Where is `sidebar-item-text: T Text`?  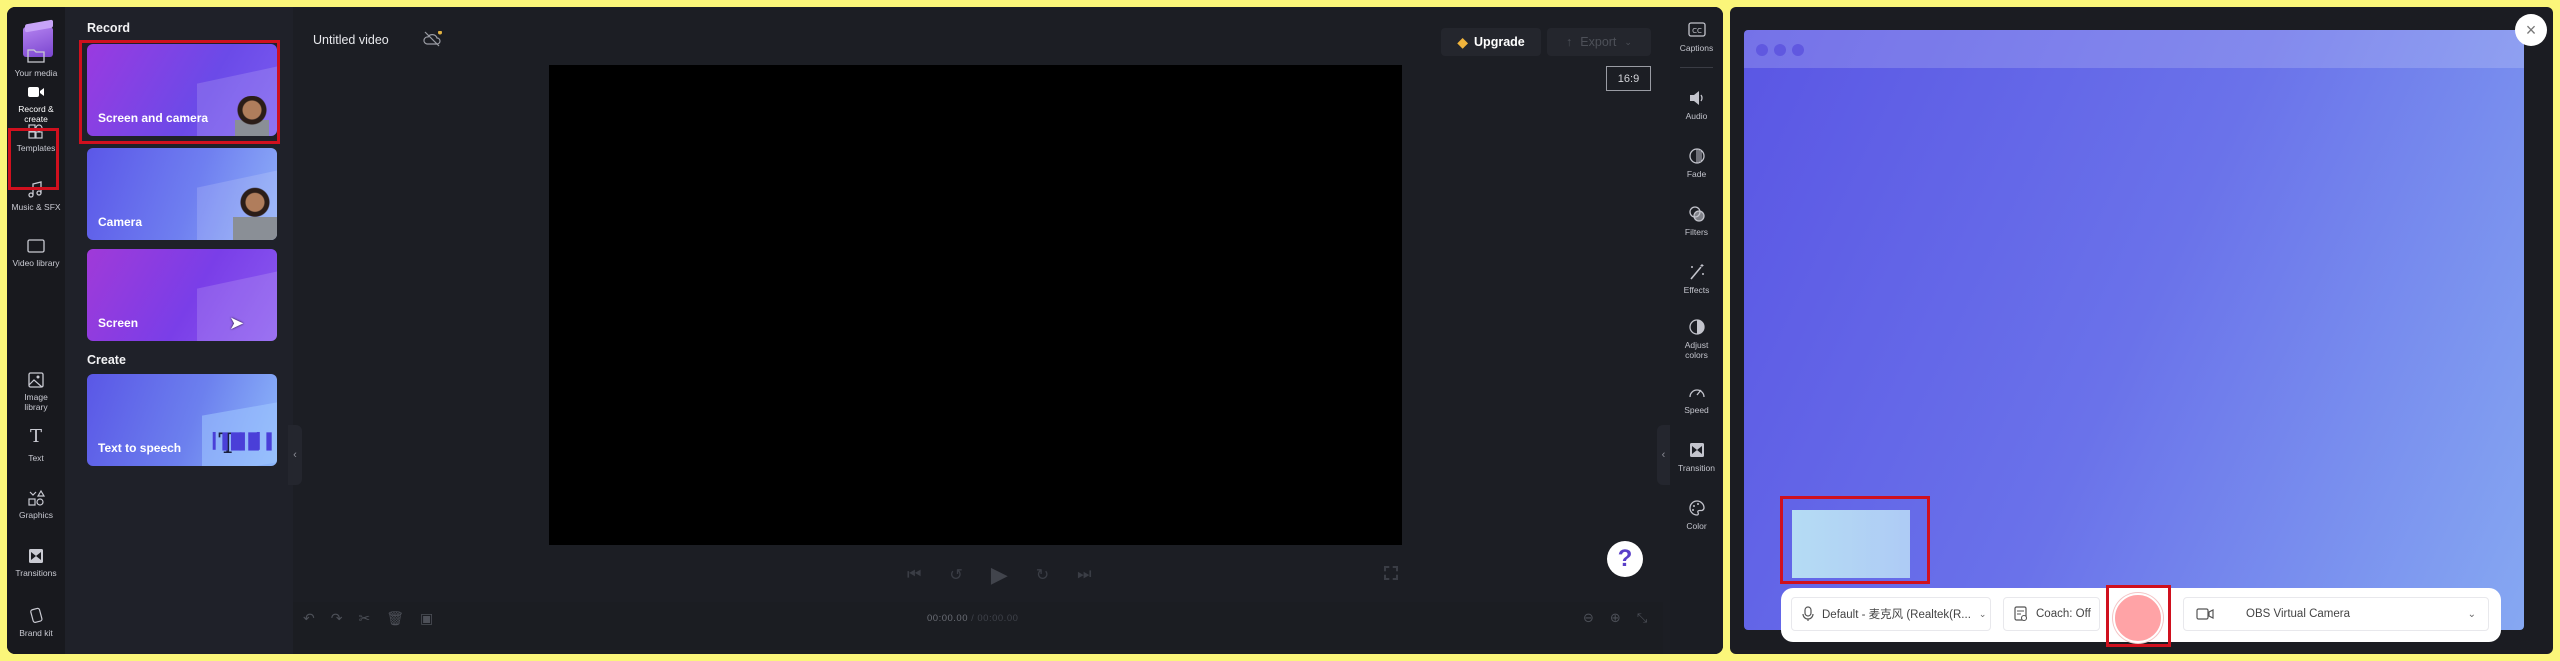 sidebar-item-text: T Text is located at coordinates (36, 445).